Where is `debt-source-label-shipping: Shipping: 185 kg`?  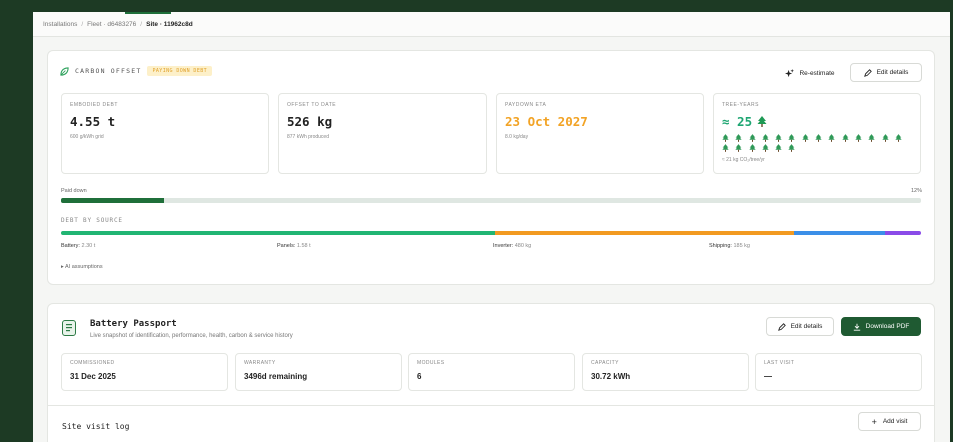
debt-source-label-shipping: Shipping: 185 kg is located at coordinates (729, 246).